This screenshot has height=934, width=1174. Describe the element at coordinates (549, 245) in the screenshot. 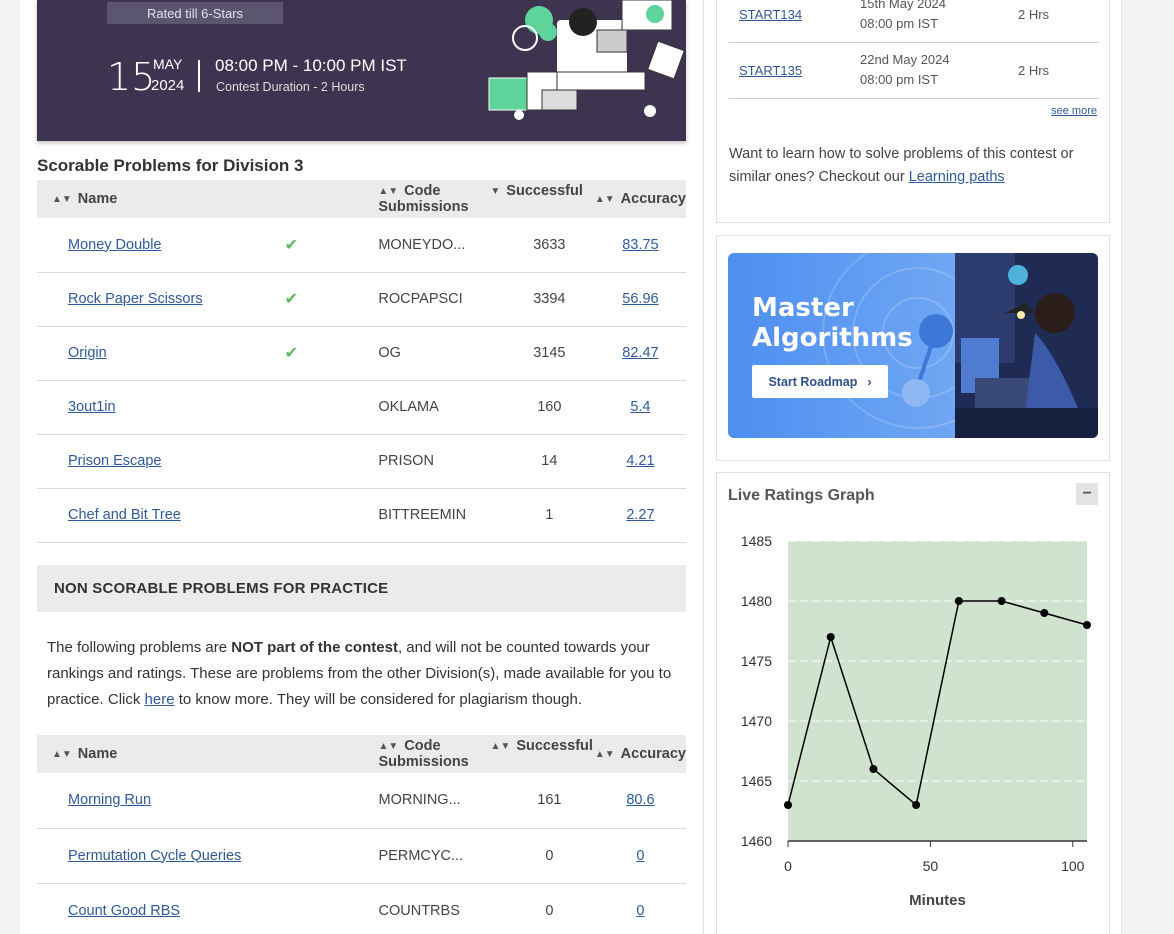

I see `submissions-count: 3633` at that location.